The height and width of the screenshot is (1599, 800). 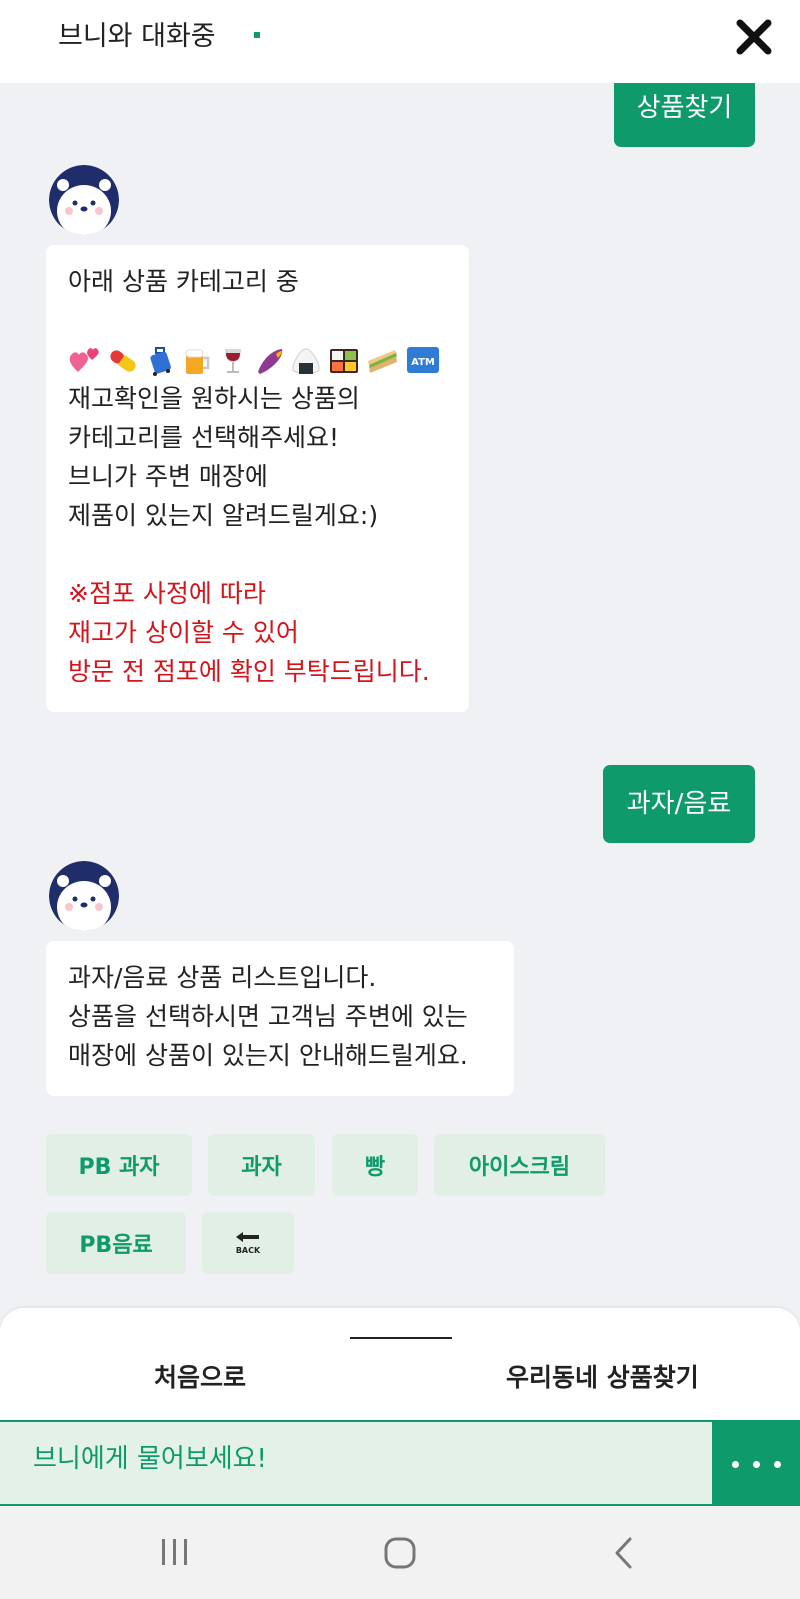 What do you see at coordinates (268, 1016) in the screenshot?
I see `bot-text-line: 상품을 선택하시면 고객님 주변에 있는` at bounding box center [268, 1016].